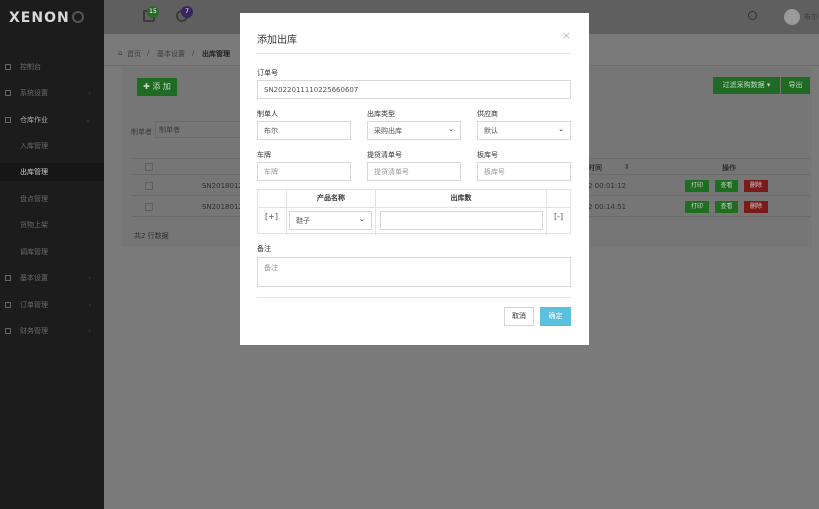  I want to click on creator-label: 制单人, so click(267, 114).